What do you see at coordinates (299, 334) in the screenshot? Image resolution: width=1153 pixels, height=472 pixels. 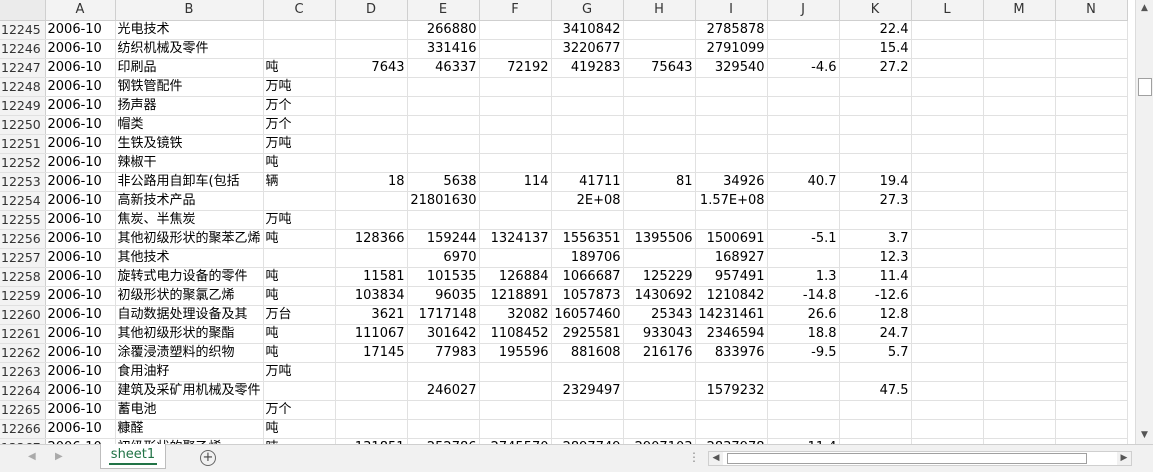 I see `cell-c: 吨` at bounding box center [299, 334].